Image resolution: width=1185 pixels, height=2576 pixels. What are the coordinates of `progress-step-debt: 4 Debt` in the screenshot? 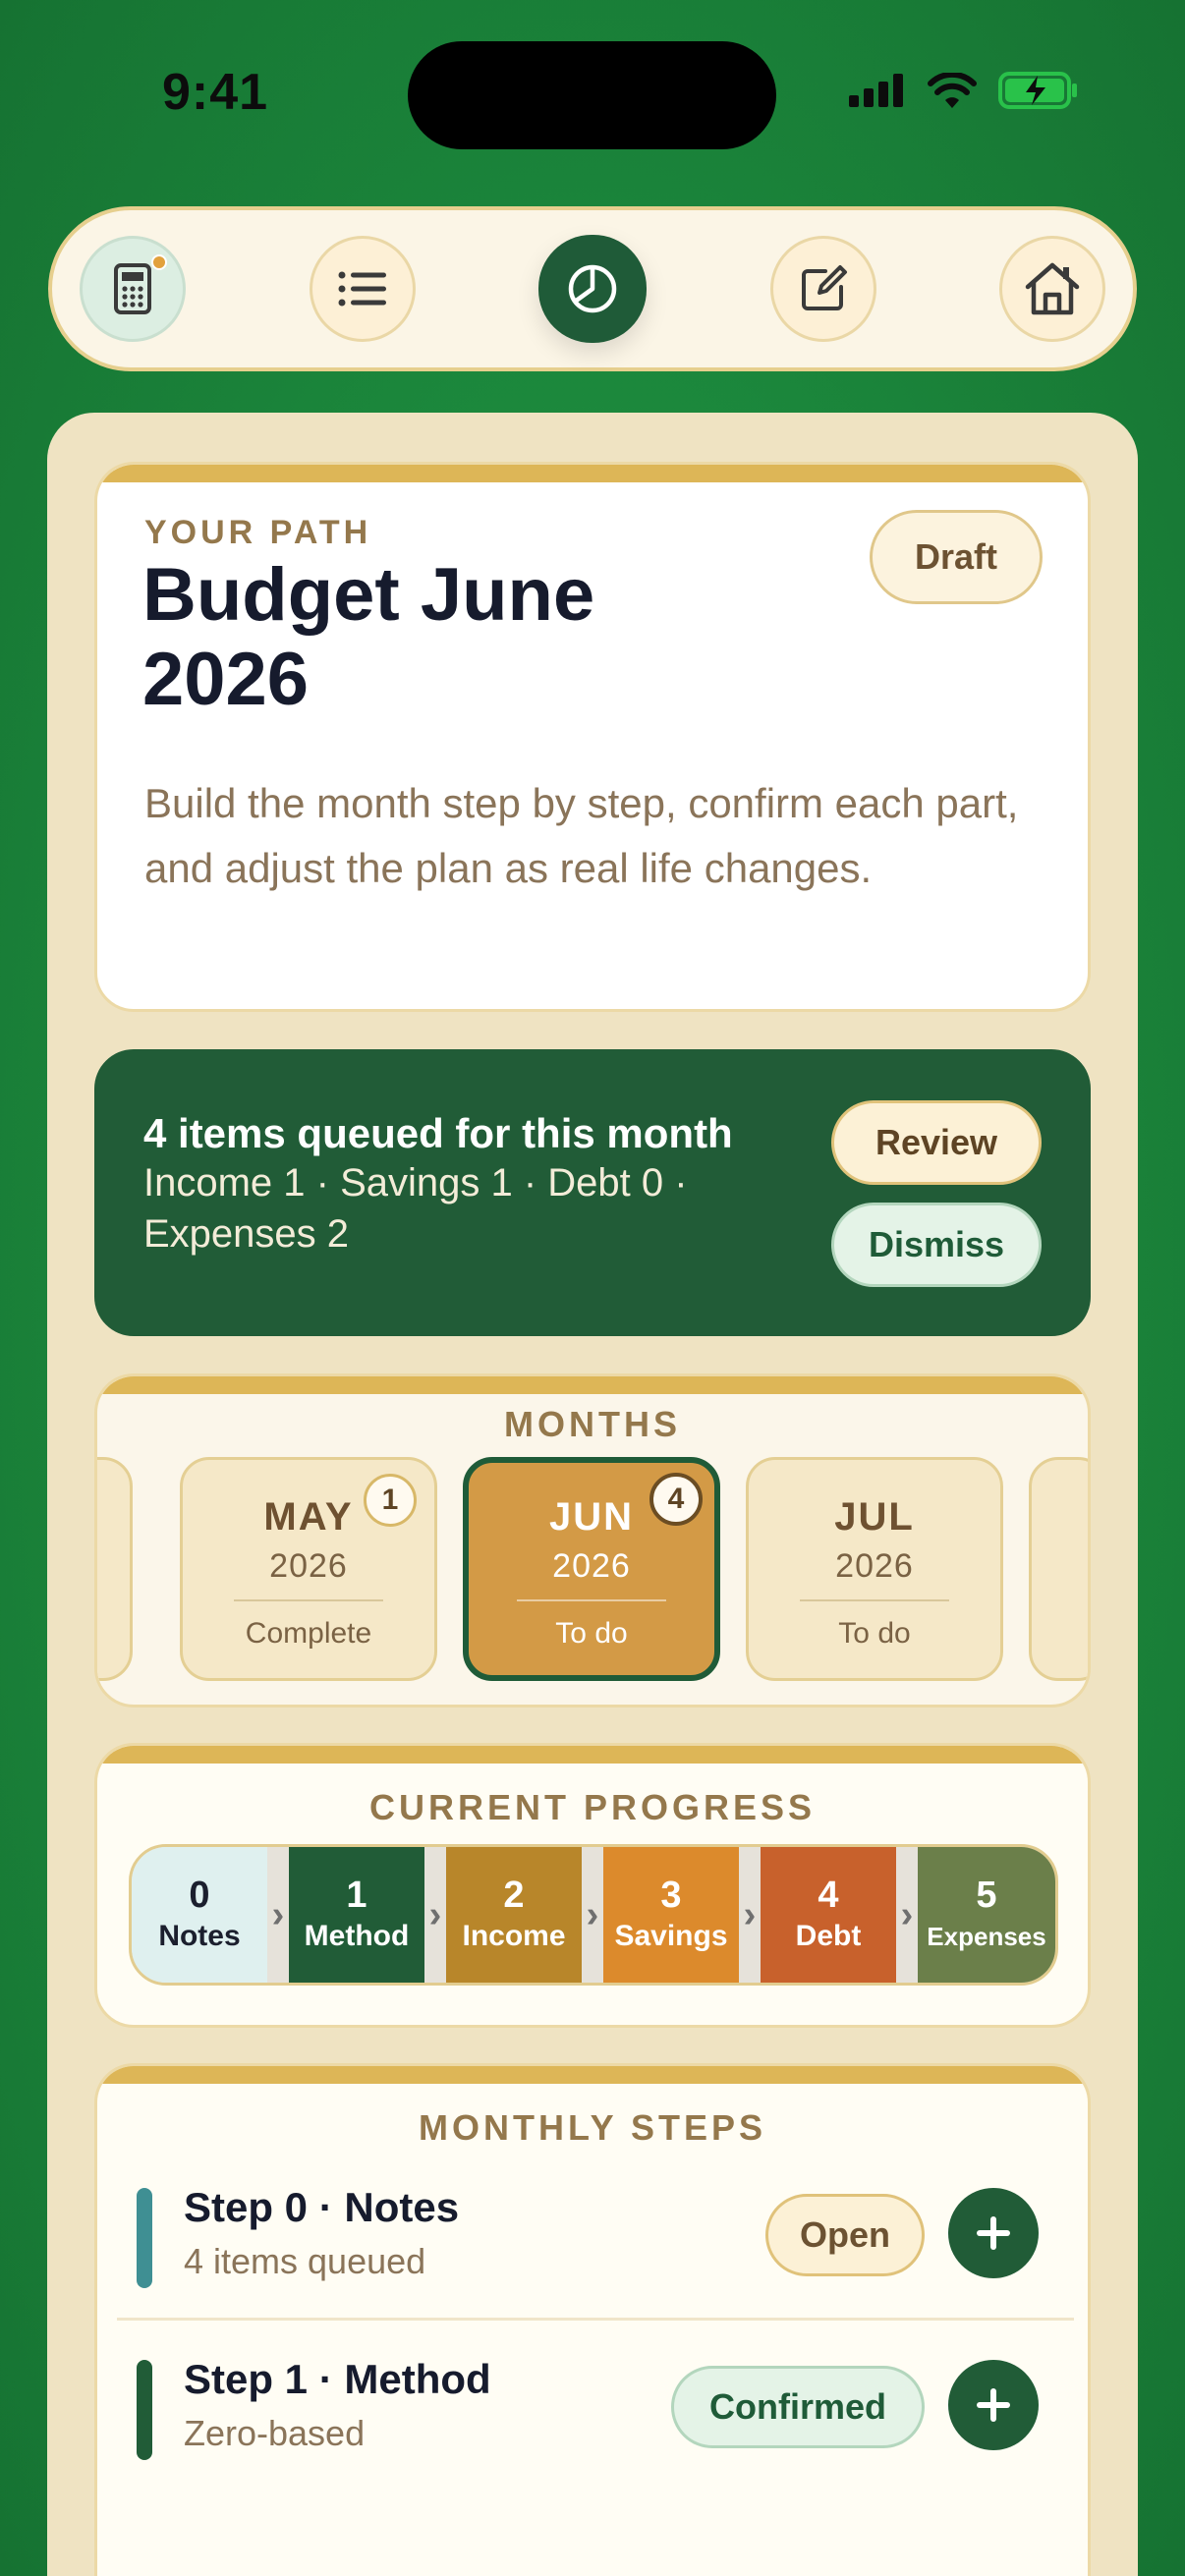 It's located at (829, 1915).